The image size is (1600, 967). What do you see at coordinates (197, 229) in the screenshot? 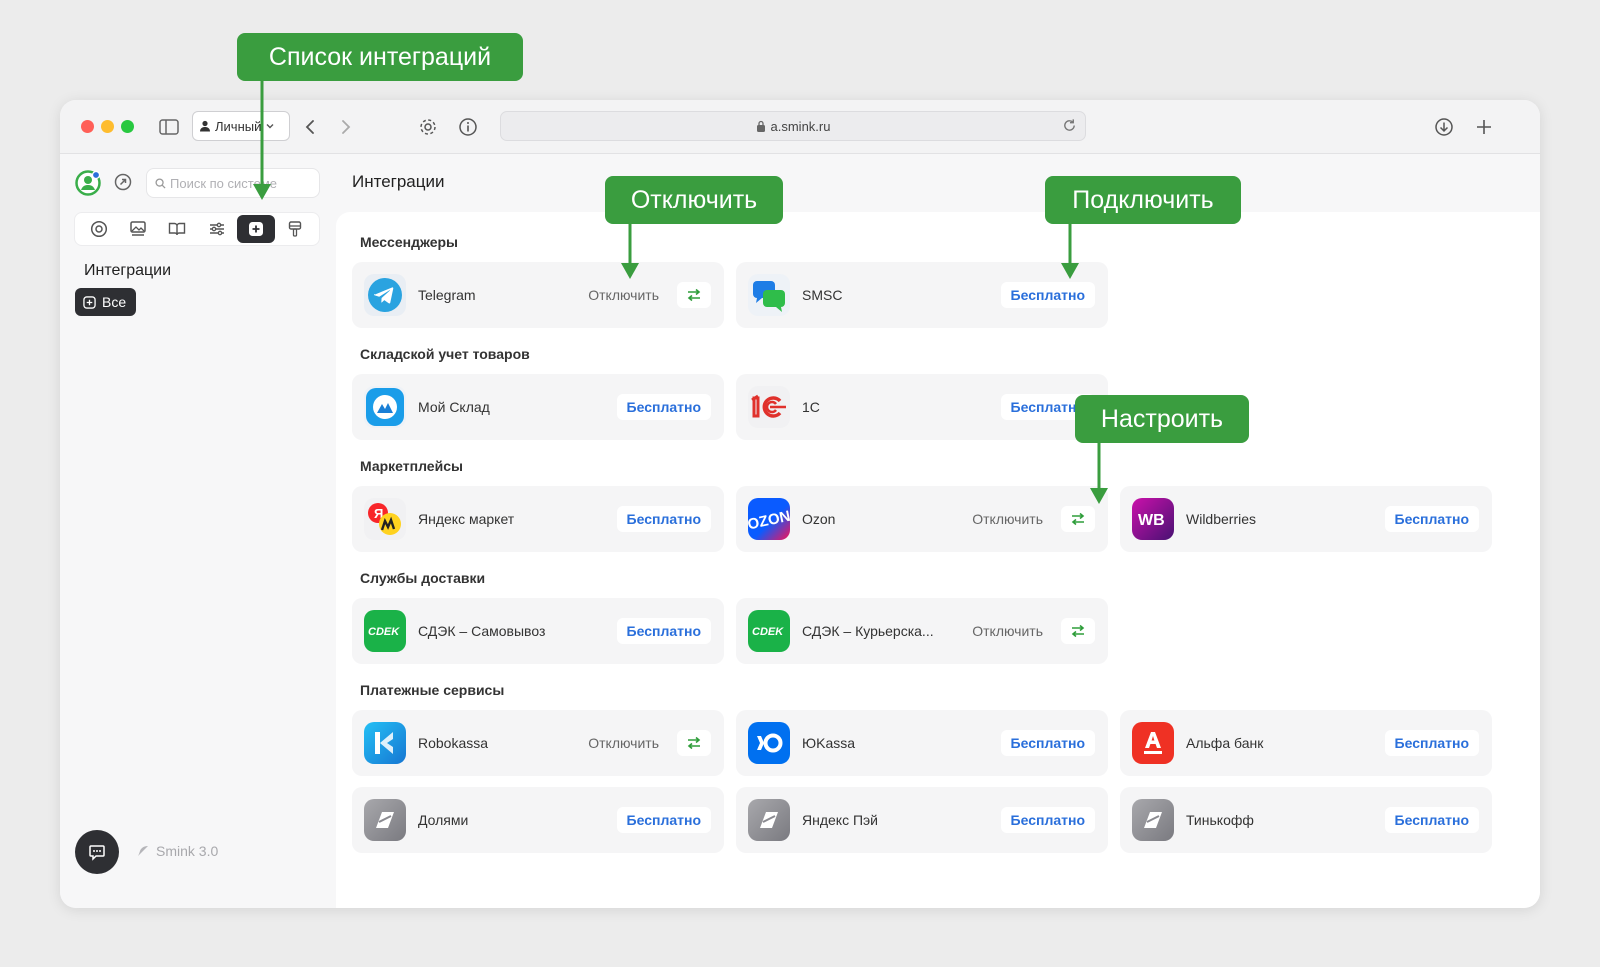
I see `sidebar-tabs` at bounding box center [197, 229].